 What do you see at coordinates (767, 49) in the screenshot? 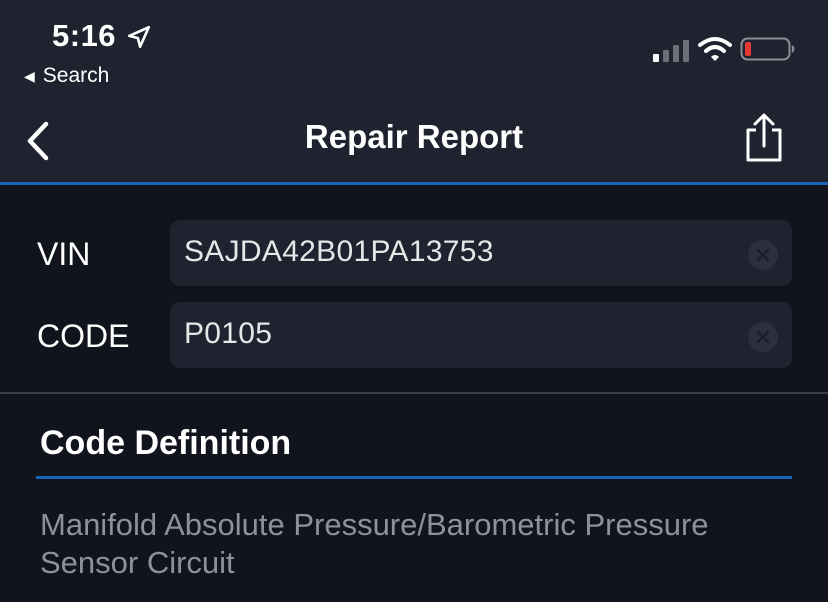
I see `battery-low-icon` at bounding box center [767, 49].